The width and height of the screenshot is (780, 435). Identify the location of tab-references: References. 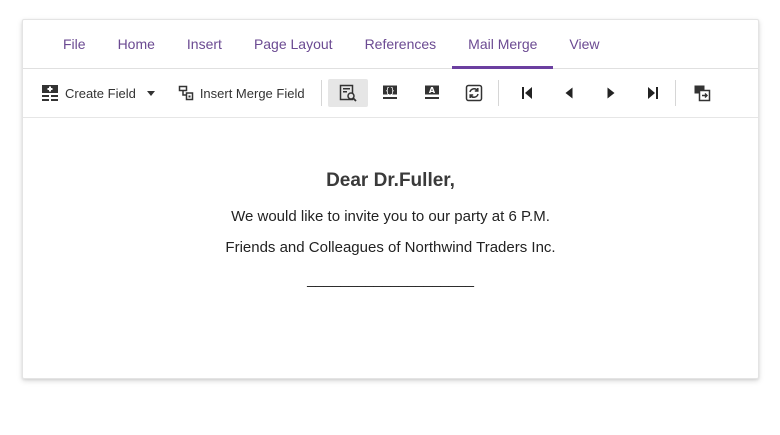
(401, 44).